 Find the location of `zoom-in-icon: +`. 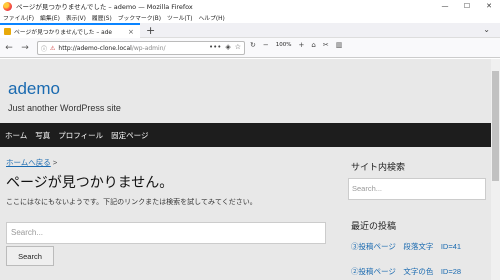

zoom-in-icon: + is located at coordinates (301, 45).